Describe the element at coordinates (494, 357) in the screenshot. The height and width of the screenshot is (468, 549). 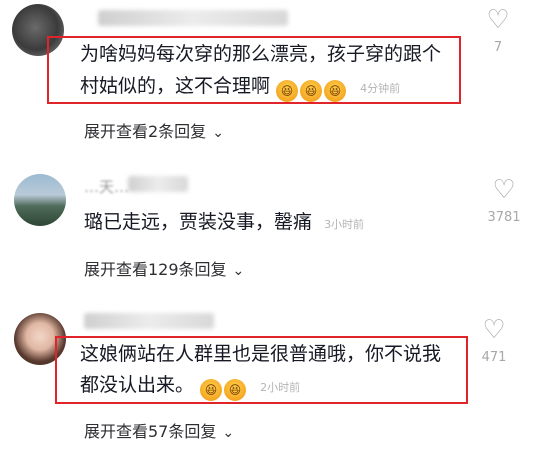
I see `like-count: 471` at that location.